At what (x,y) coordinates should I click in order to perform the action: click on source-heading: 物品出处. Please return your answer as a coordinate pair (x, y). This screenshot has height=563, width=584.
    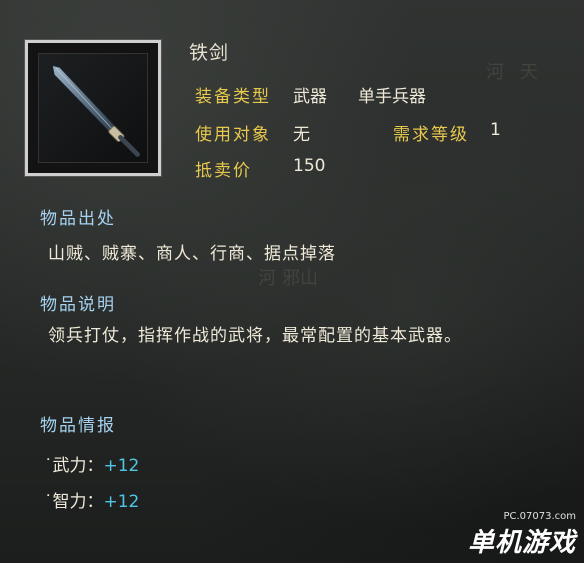
    Looking at the image, I should click on (78, 219).